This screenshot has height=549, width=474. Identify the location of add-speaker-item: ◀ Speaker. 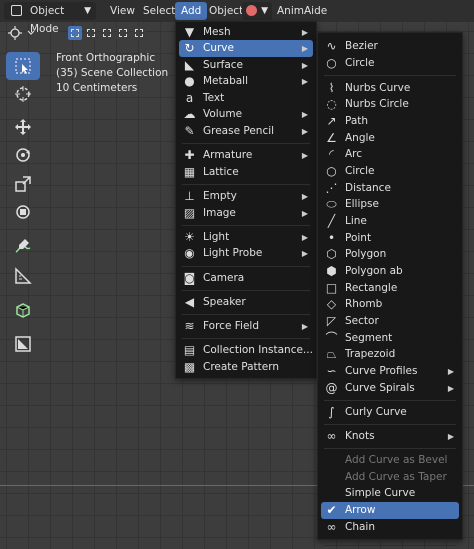
(246, 302).